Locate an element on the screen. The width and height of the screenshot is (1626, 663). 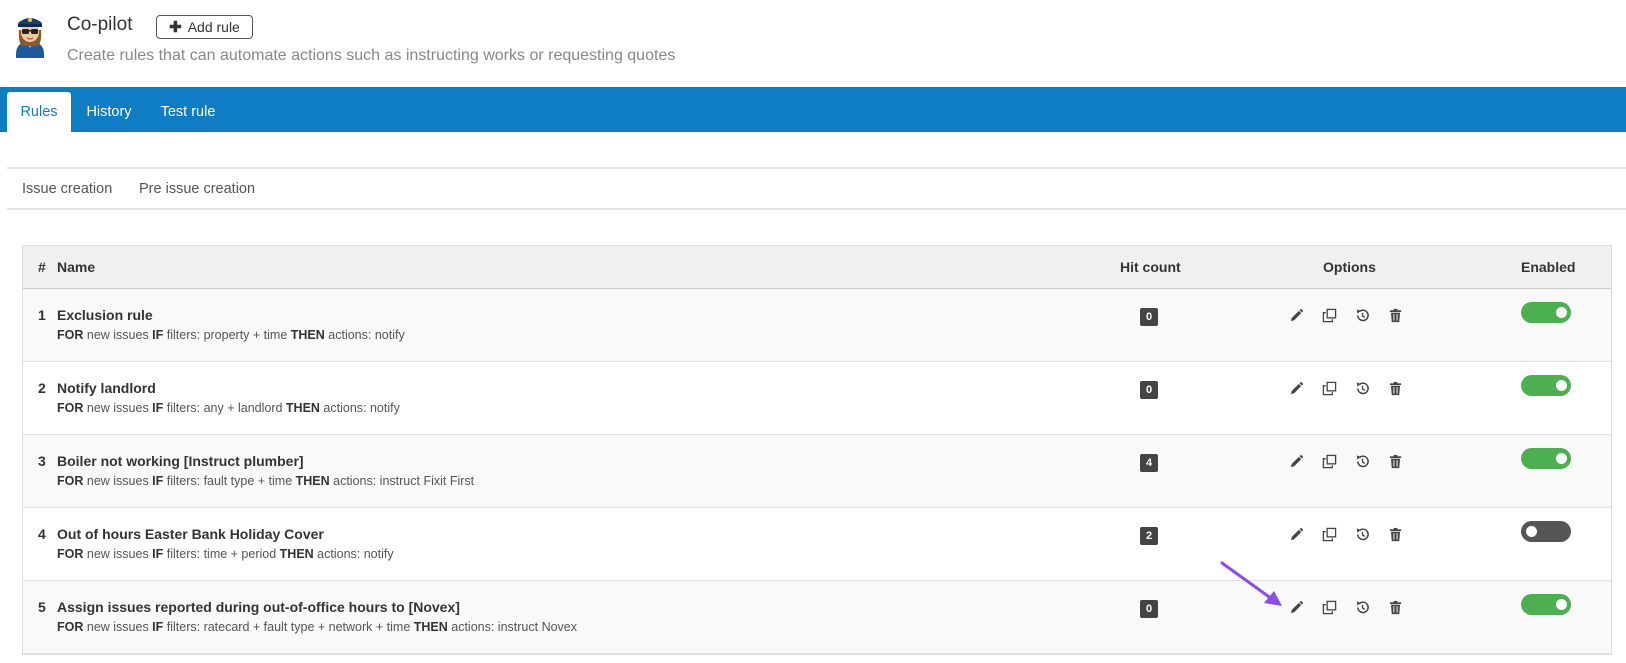
hit-count-badge: 0 is located at coordinates (1149, 317).